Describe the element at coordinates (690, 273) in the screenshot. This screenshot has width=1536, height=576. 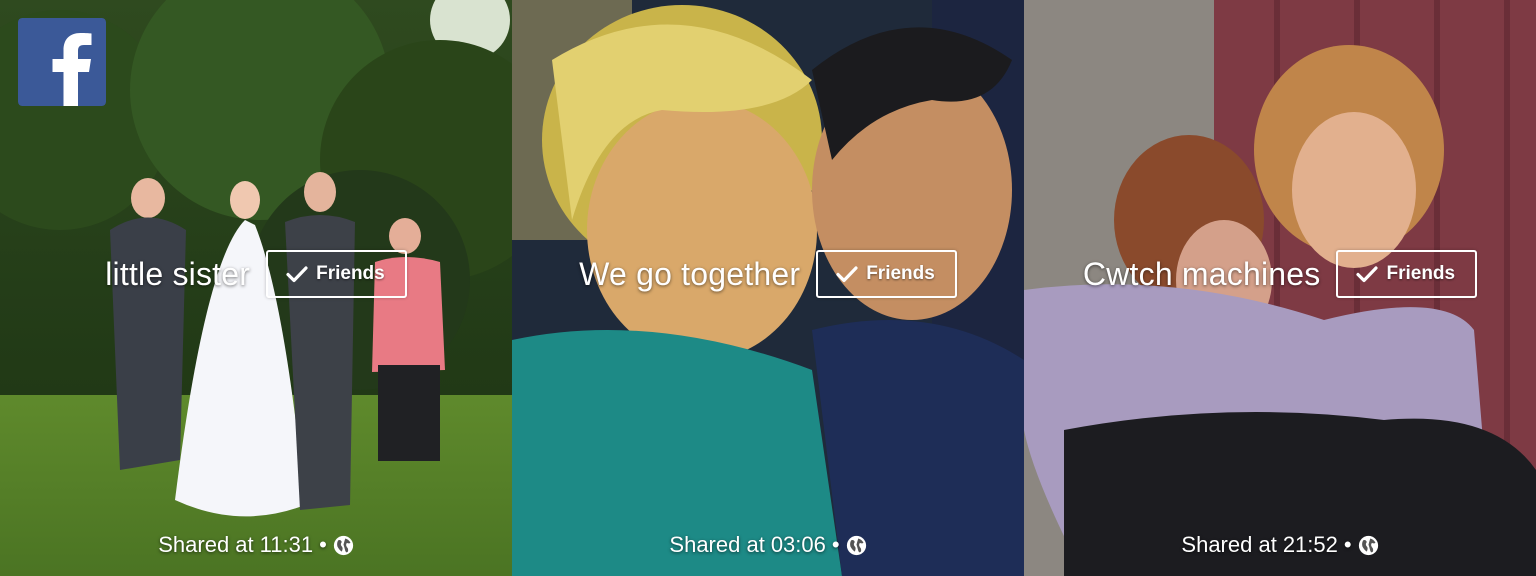
I see `photo-caption: We go together` at that location.